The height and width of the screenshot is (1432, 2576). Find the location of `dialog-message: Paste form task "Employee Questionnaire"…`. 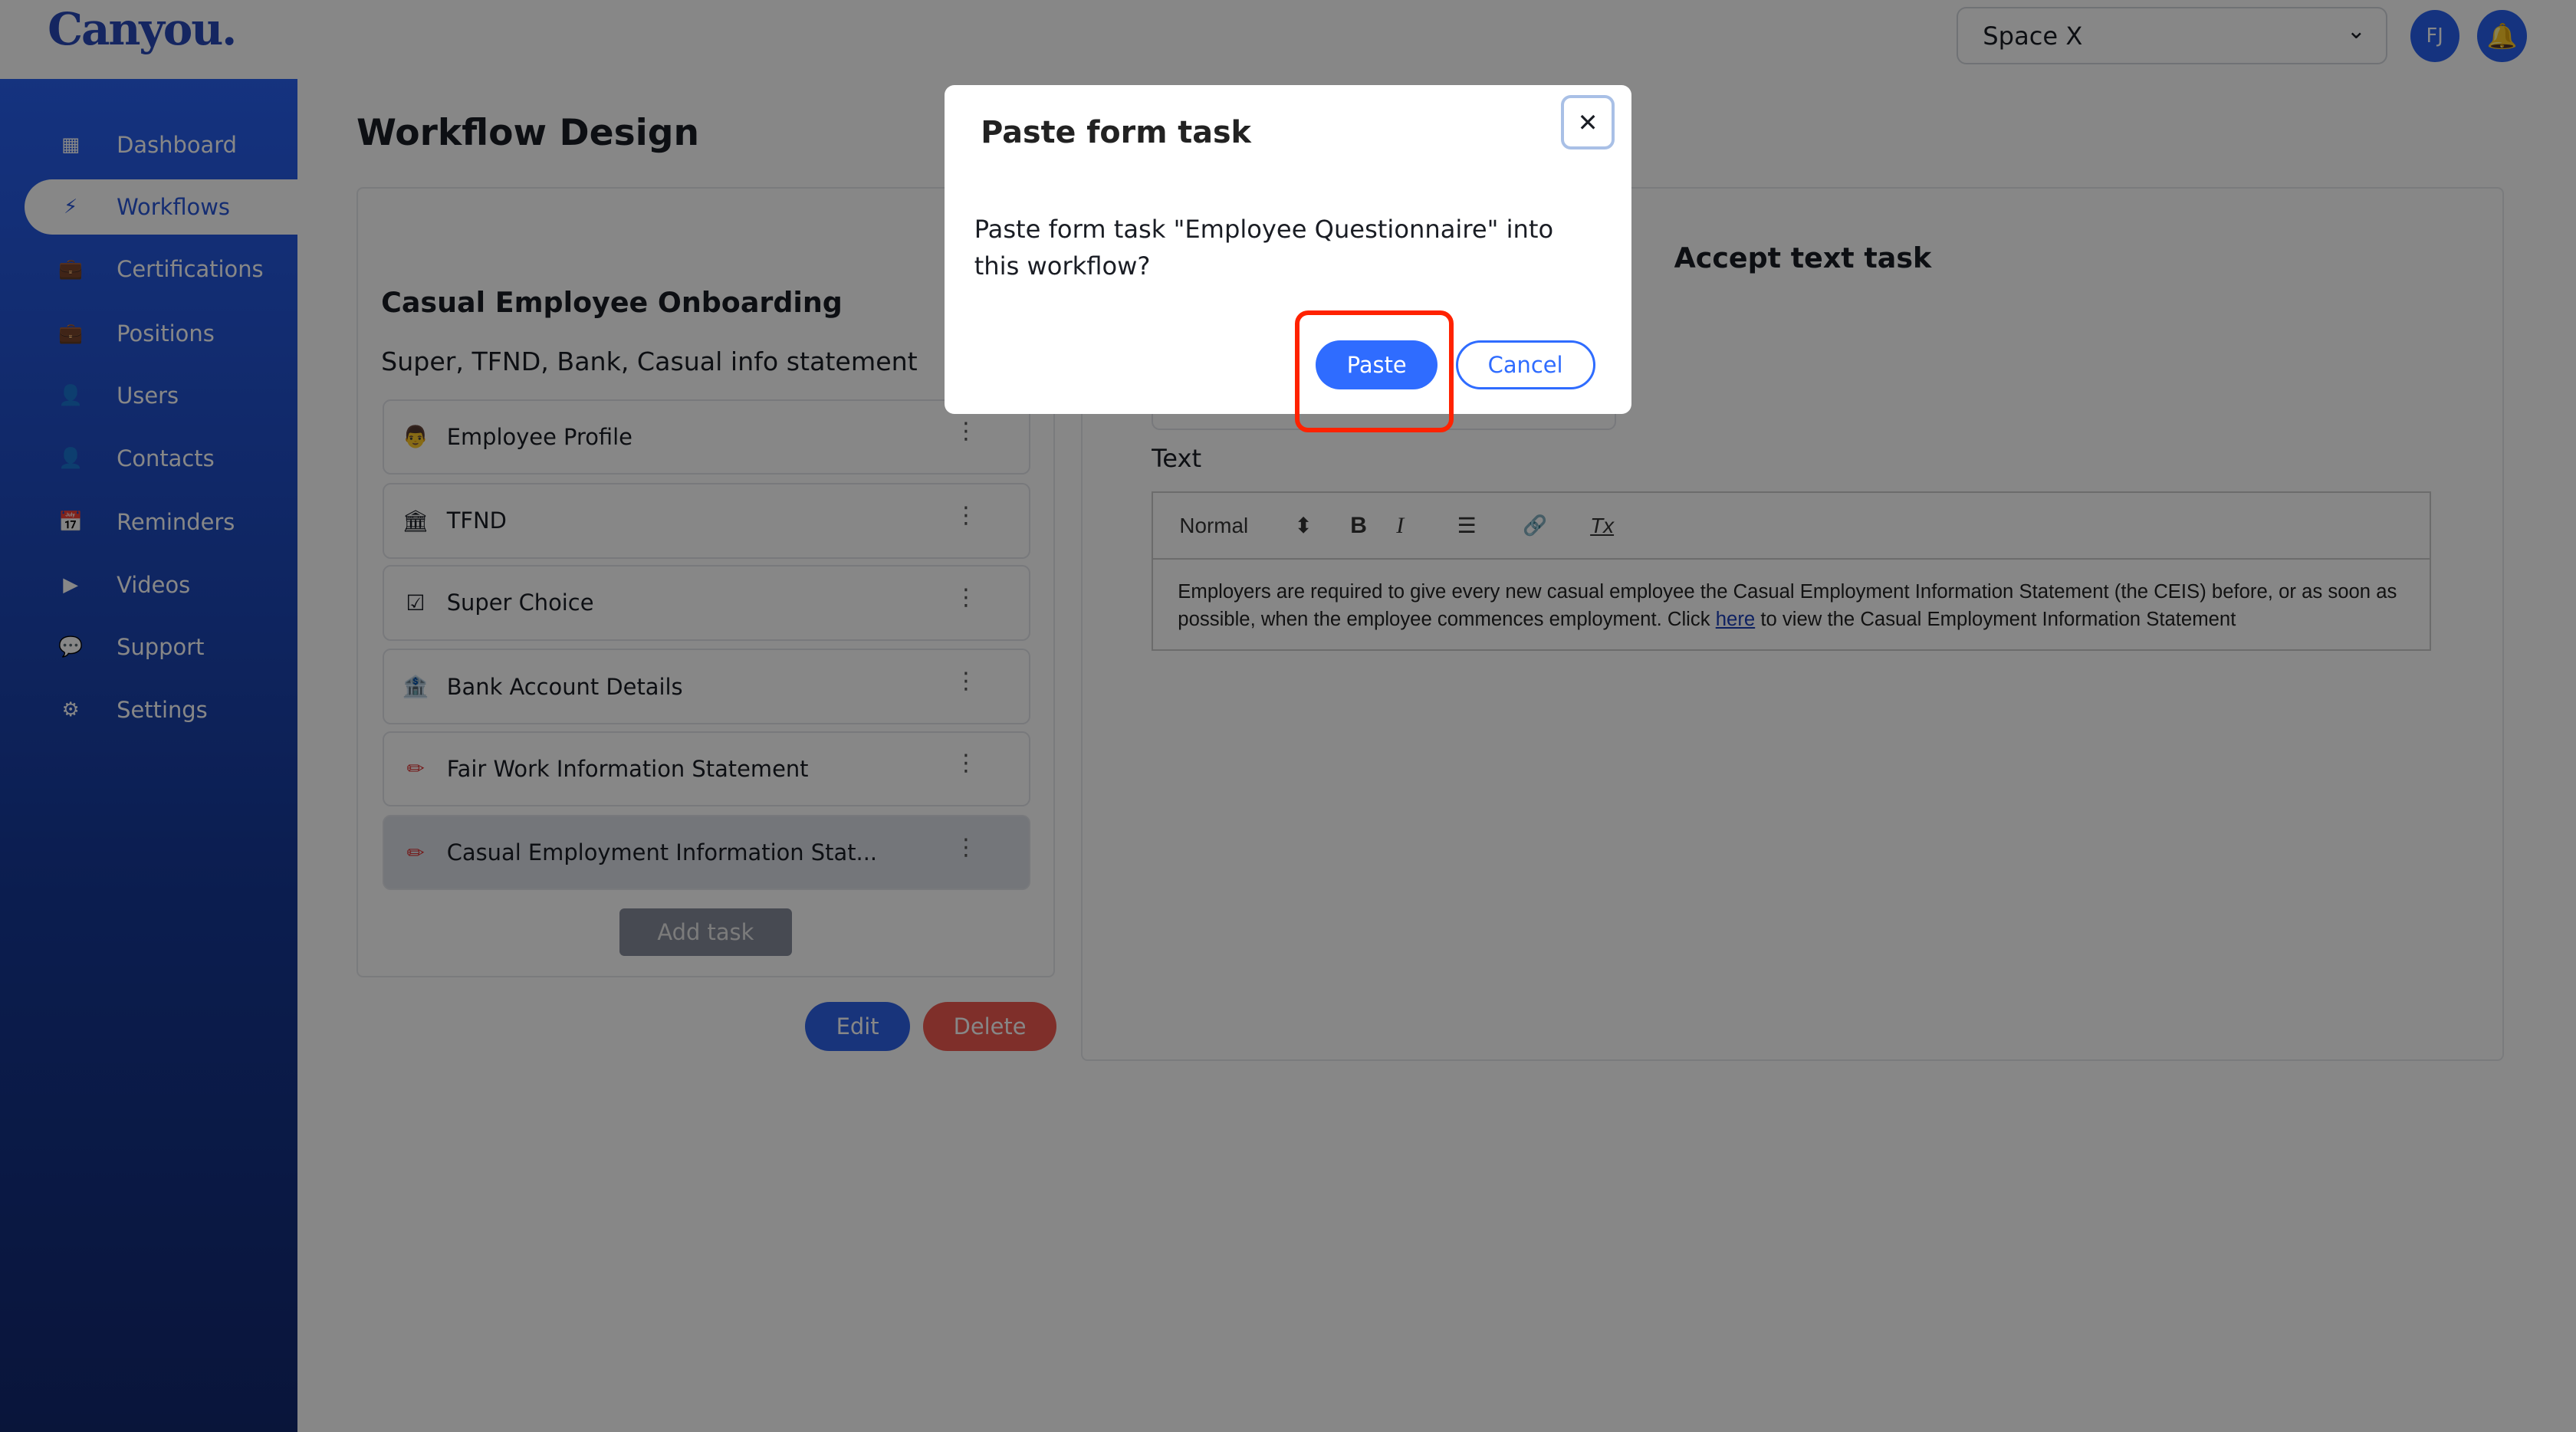

dialog-message: Paste form task "Employee Questionnaire"… is located at coordinates (1264, 248).